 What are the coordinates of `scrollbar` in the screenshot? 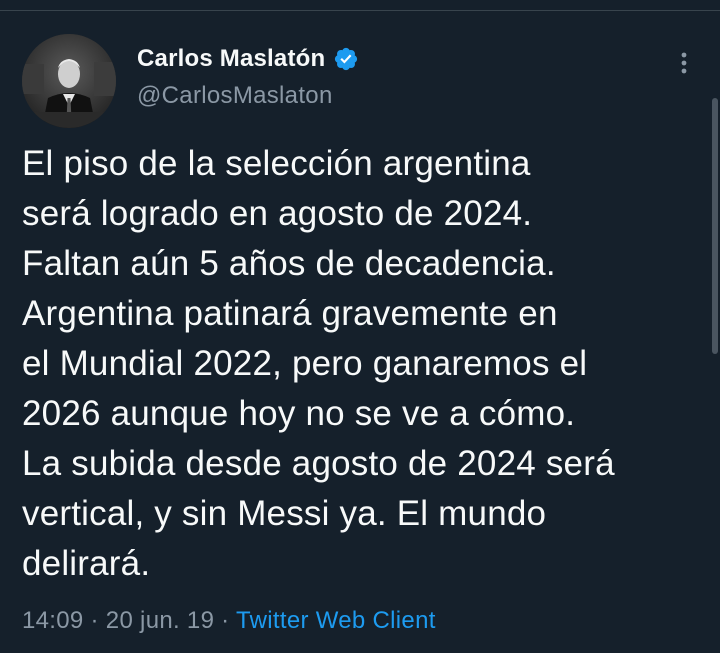 It's located at (715, 226).